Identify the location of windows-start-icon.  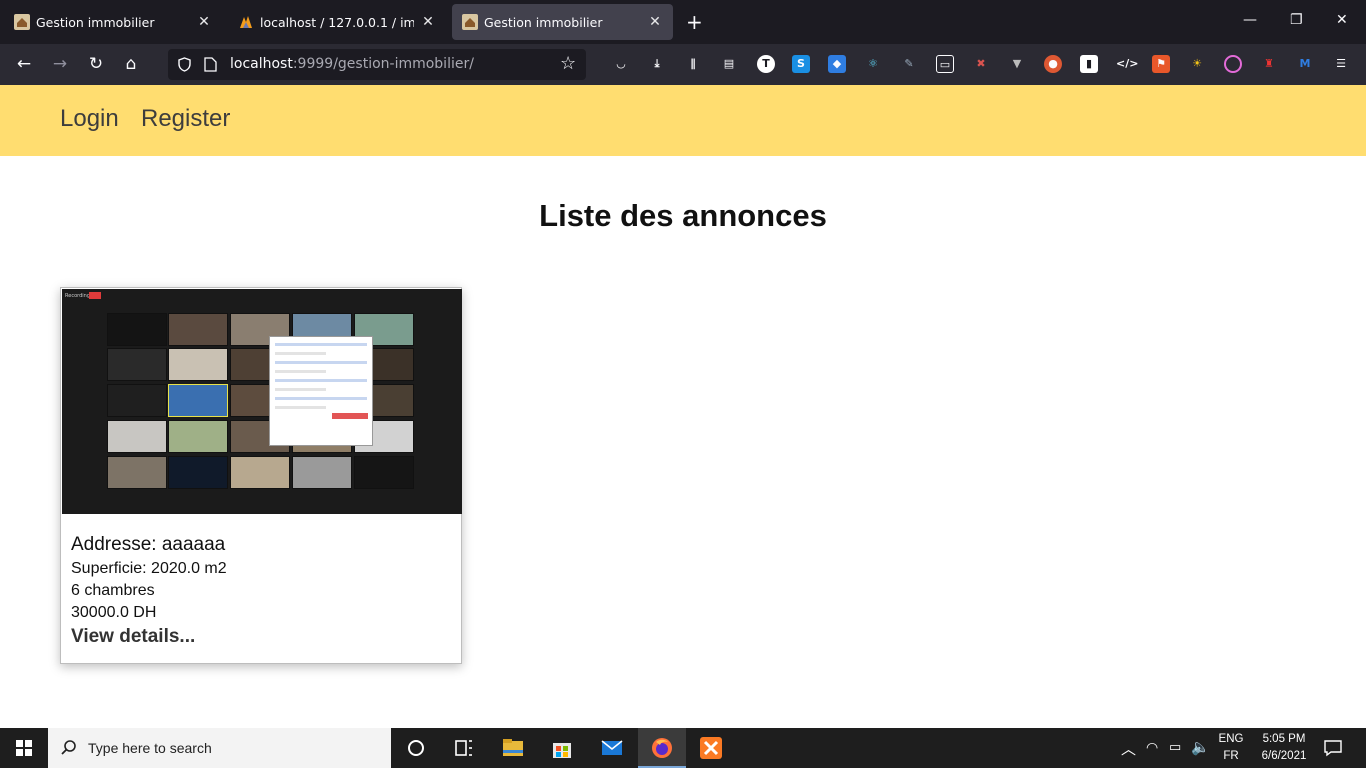
(24, 748).